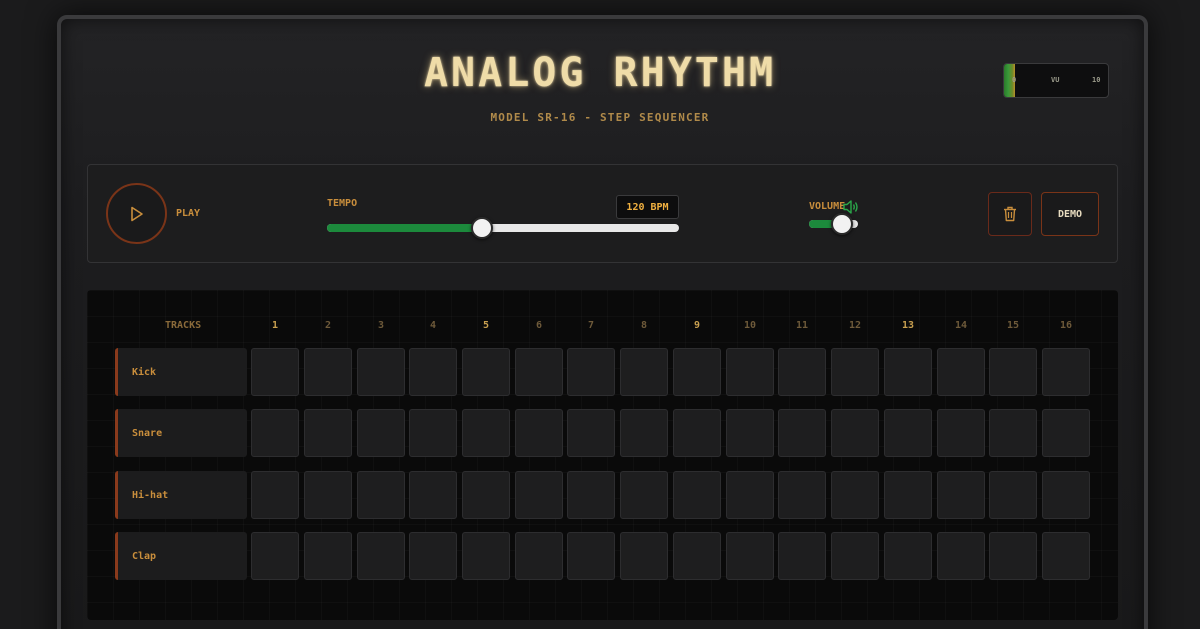  What do you see at coordinates (181, 556) in the screenshot?
I see `track-label: Clap` at bounding box center [181, 556].